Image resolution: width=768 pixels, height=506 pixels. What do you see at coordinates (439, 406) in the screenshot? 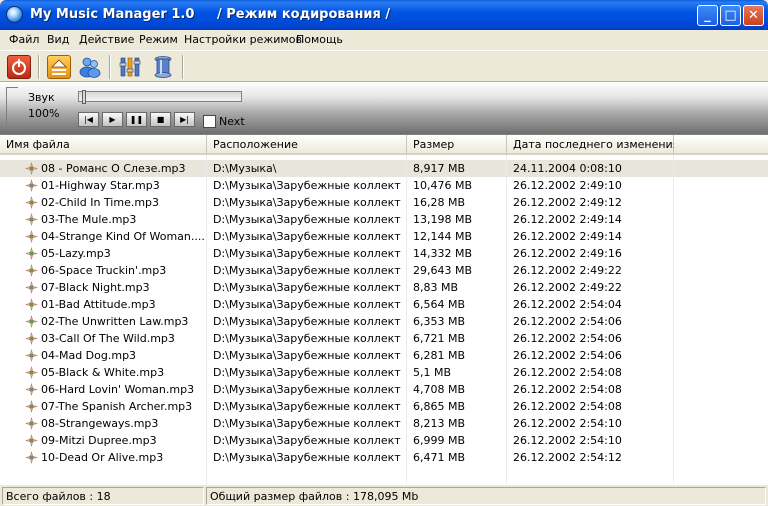
I see `file-size-cell: 6,865 MB` at bounding box center [439, 406].